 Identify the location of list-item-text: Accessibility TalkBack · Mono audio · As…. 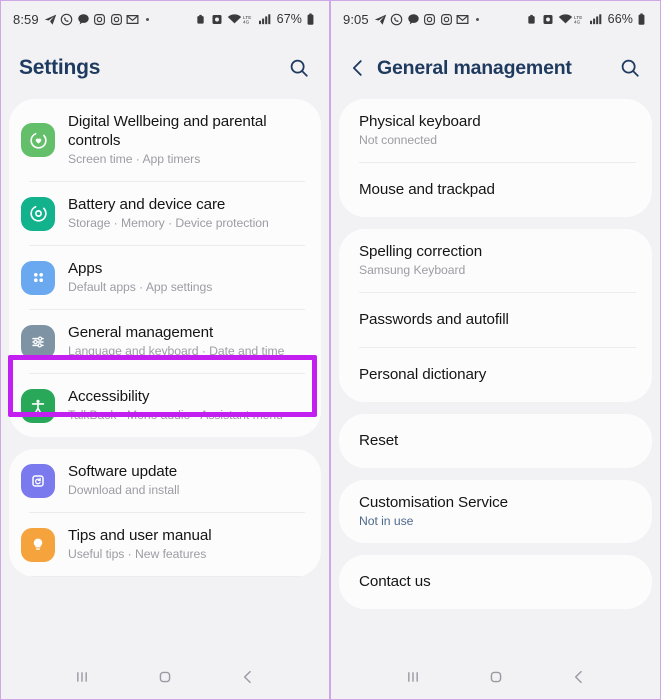
(186, 405).